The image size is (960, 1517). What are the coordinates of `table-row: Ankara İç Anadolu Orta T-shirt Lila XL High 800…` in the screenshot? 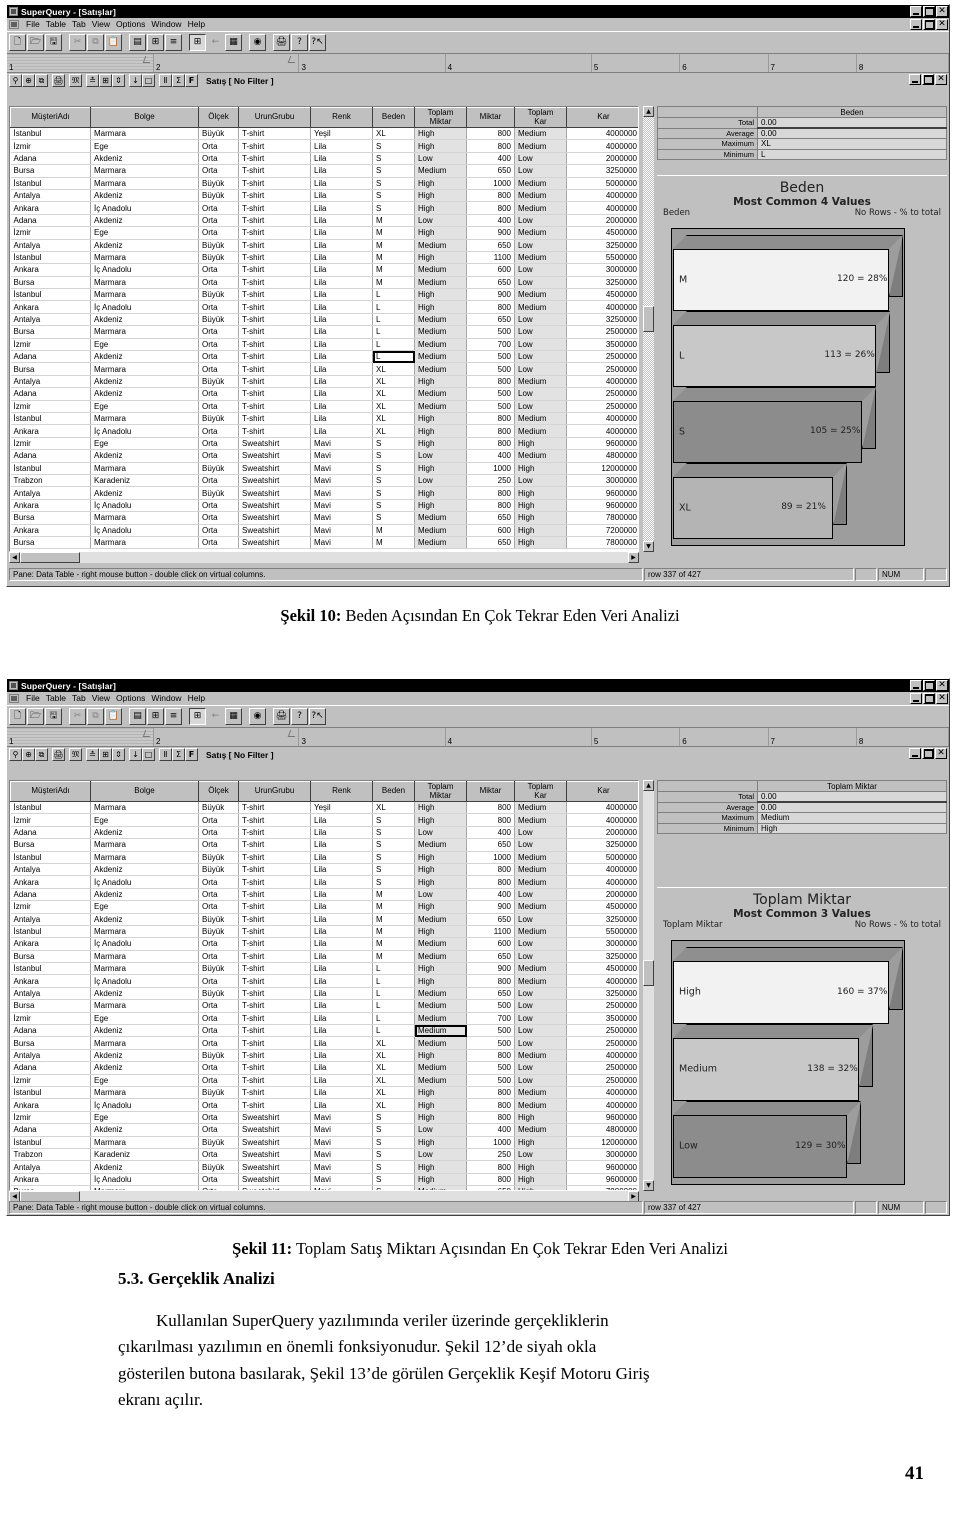 It's located at (324, 431).